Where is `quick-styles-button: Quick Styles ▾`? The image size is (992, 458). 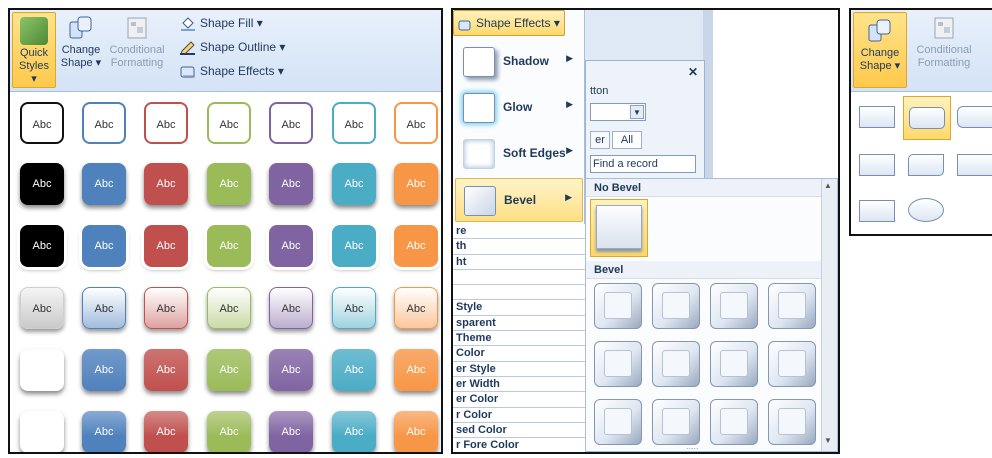 quick-styles-button: Quick Styles ▾ is located at coordinates (34, 50).